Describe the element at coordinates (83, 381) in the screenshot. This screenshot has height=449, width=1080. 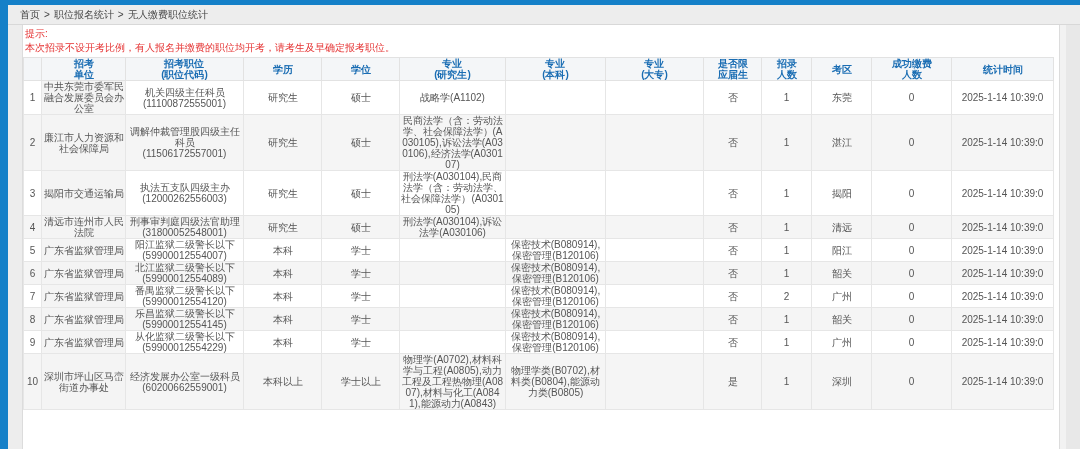
I see `table-cell: 深圳市坪山区马峦街道办事处` at that location.